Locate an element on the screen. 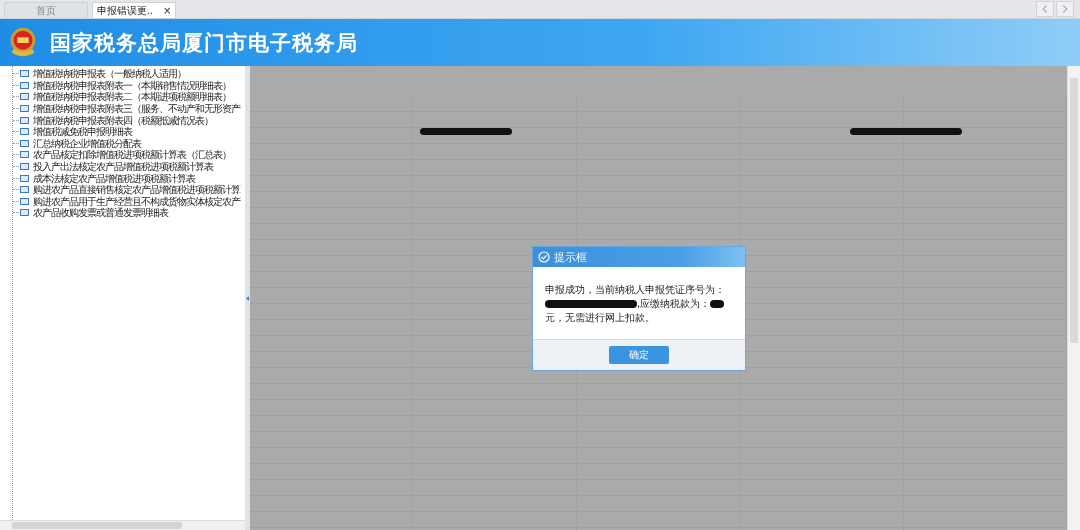 This screenshot has width=1080, height=530. tree-item: 增值税纳税申报表附表二（本期进项税额明细表） is located at coordinates (132, 97).